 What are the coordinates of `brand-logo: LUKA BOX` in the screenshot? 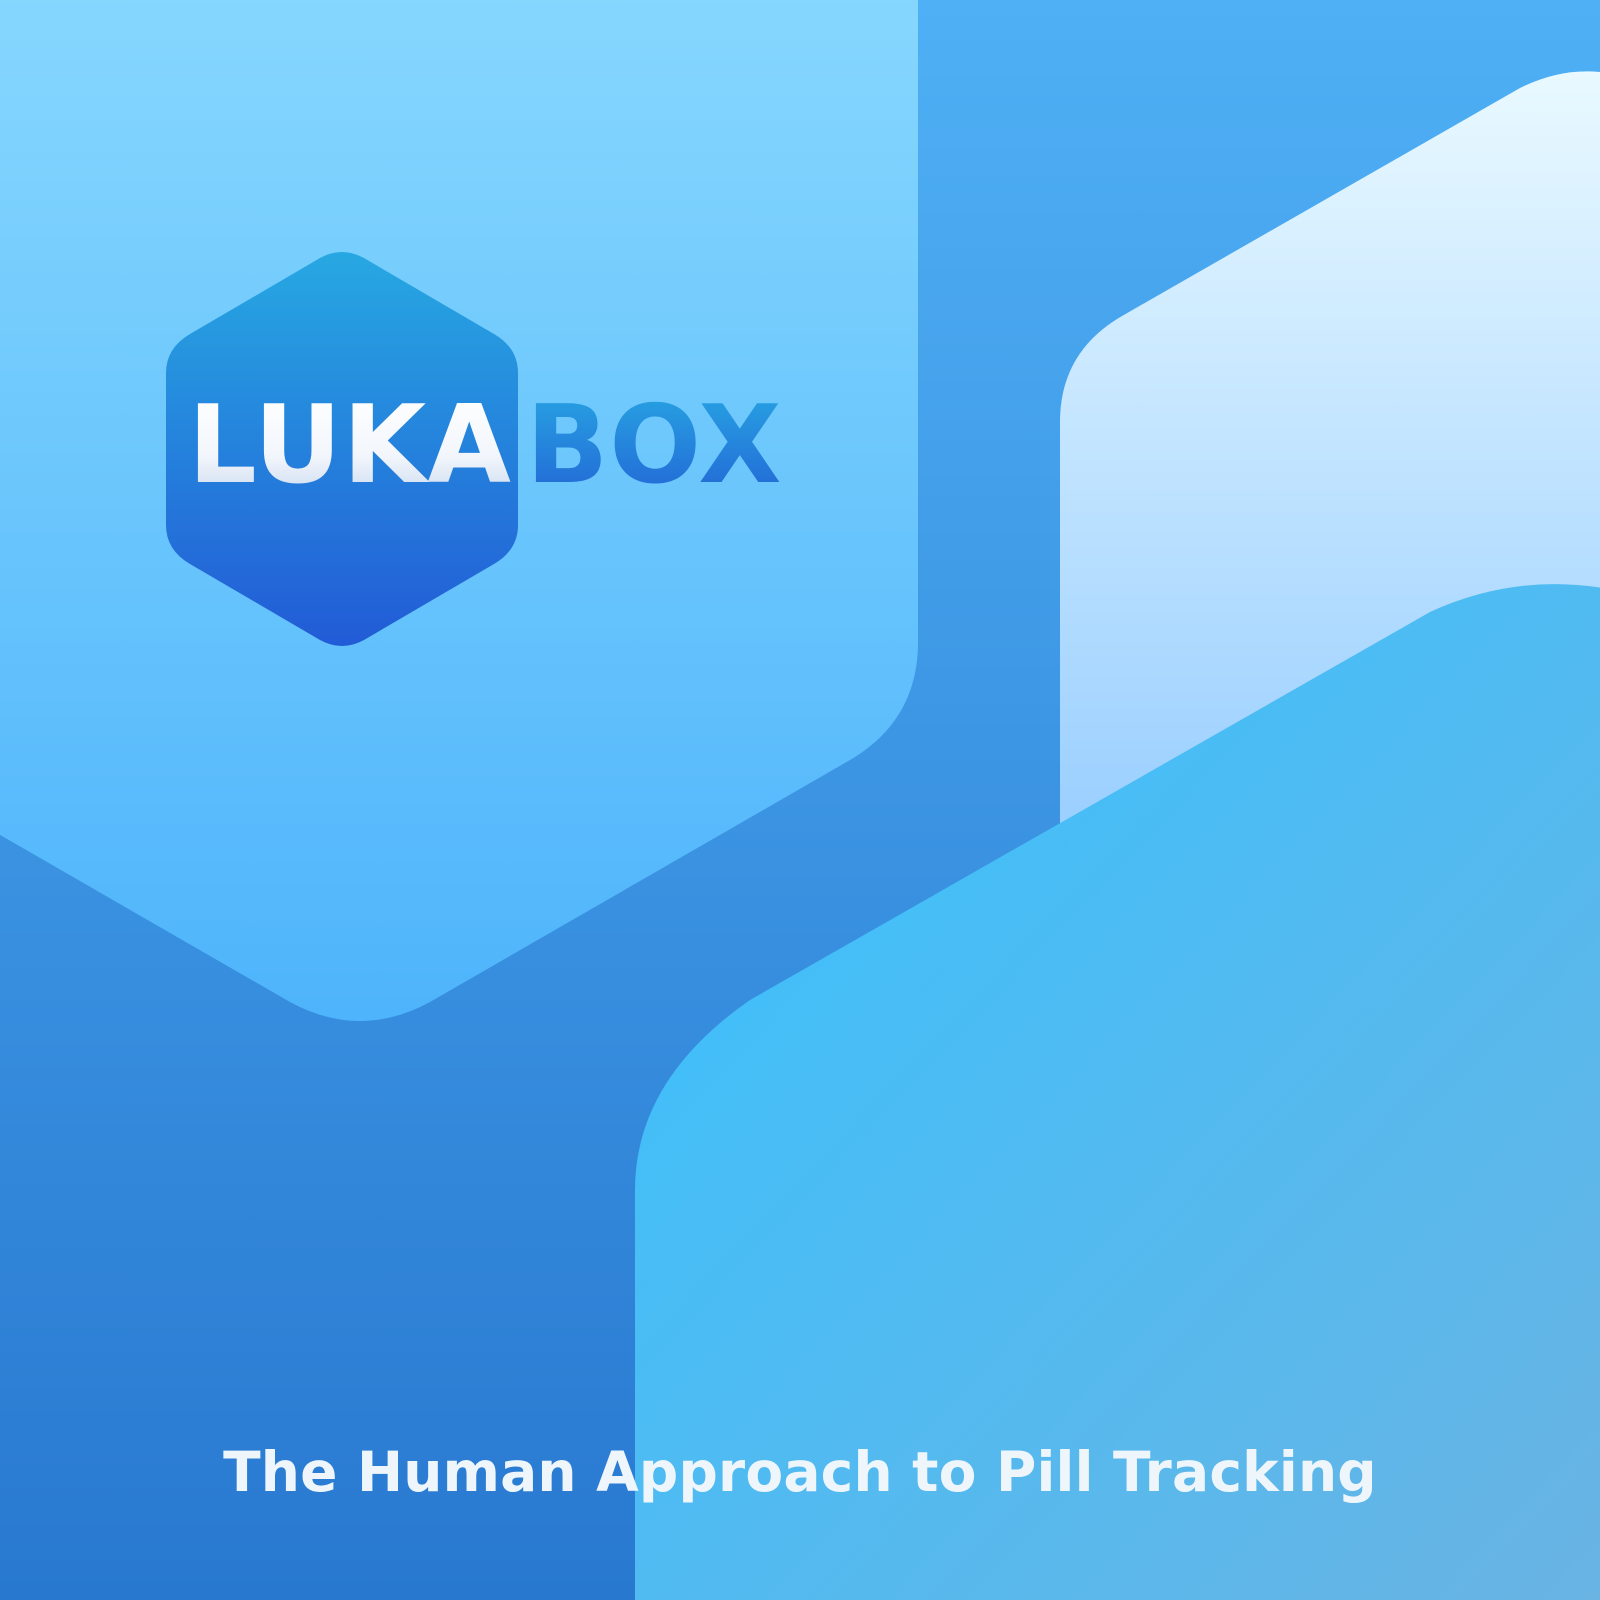 It's located at (485, 446).